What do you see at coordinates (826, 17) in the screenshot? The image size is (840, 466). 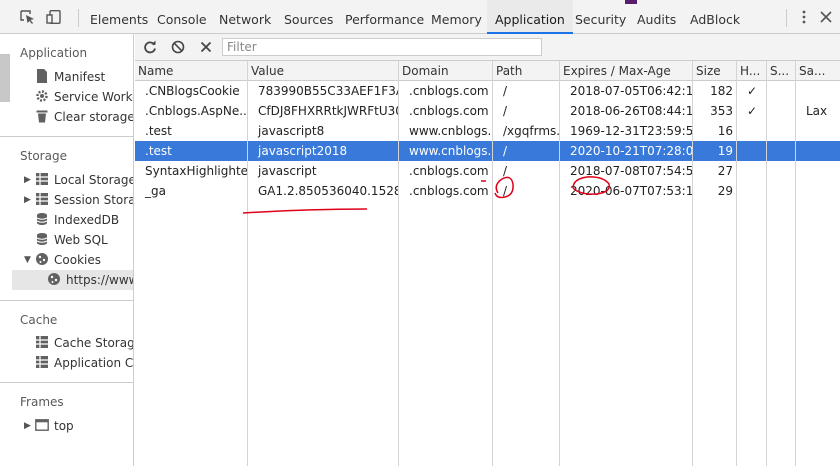 I see `close-icon` at bounding box center [826, 17].